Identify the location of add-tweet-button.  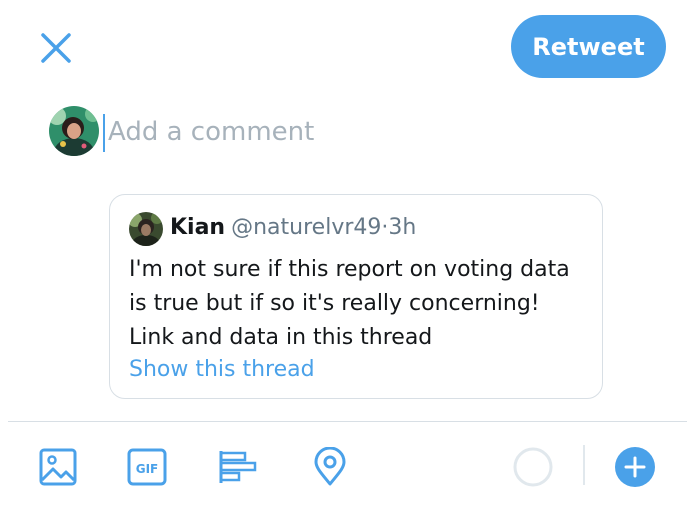
(635, 467).